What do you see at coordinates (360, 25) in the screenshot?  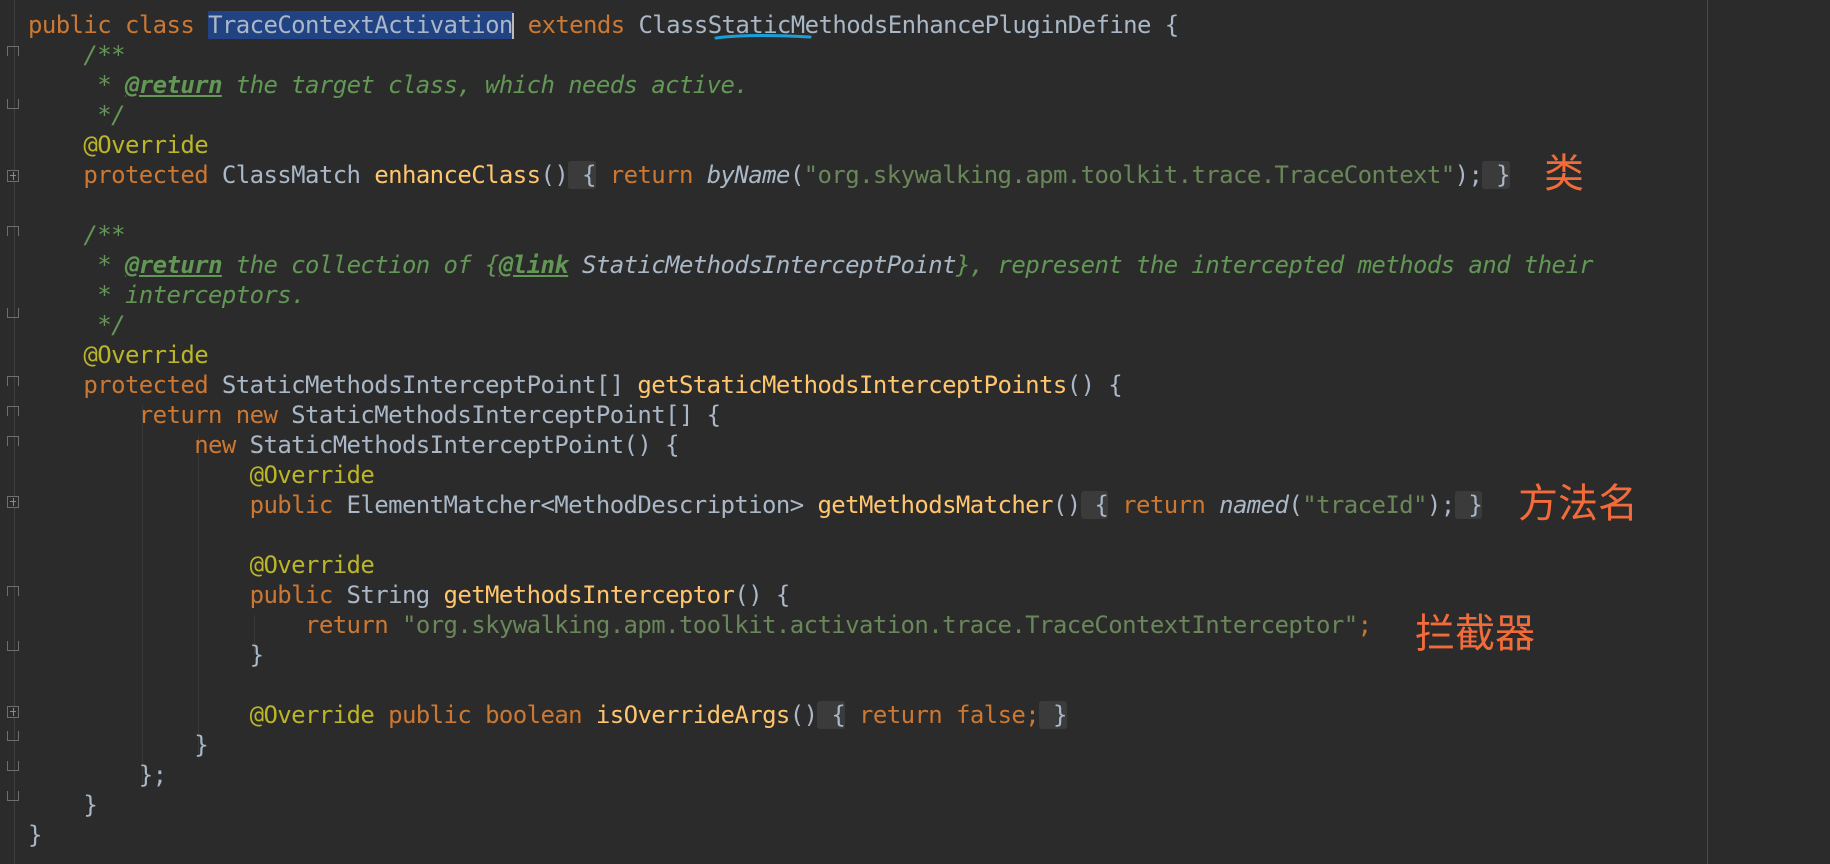 I see `selected-class-name: TraceContextActivation` at bounding box center [360, 25].